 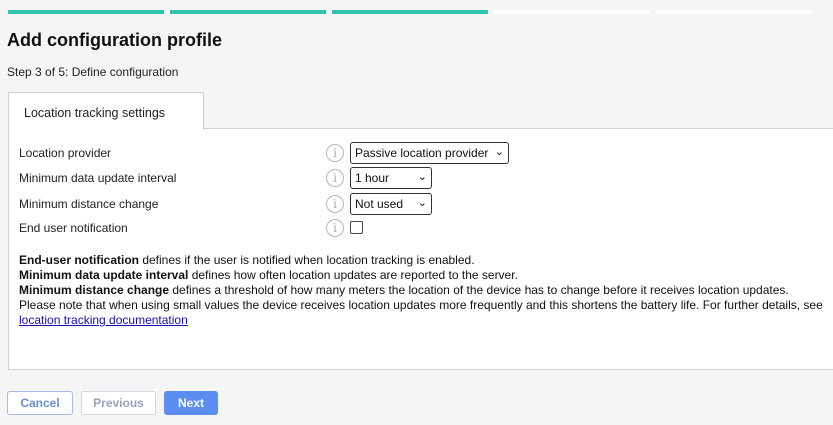 What do you see at coordinates (79, 260) in the screenshot?
I see `help-term: End-user notification` at bounding box center [79, 260].